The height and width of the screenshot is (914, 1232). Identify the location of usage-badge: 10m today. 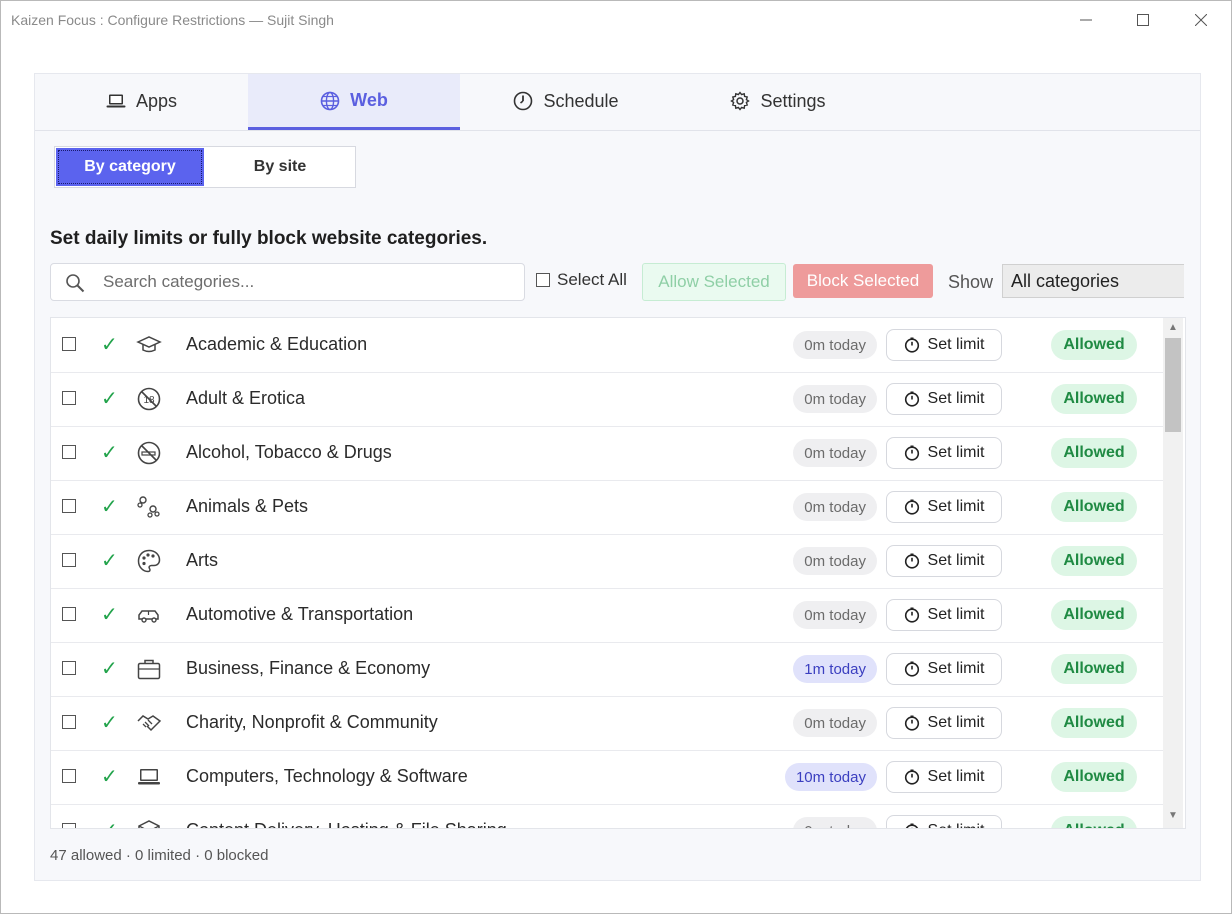
(830, 777).